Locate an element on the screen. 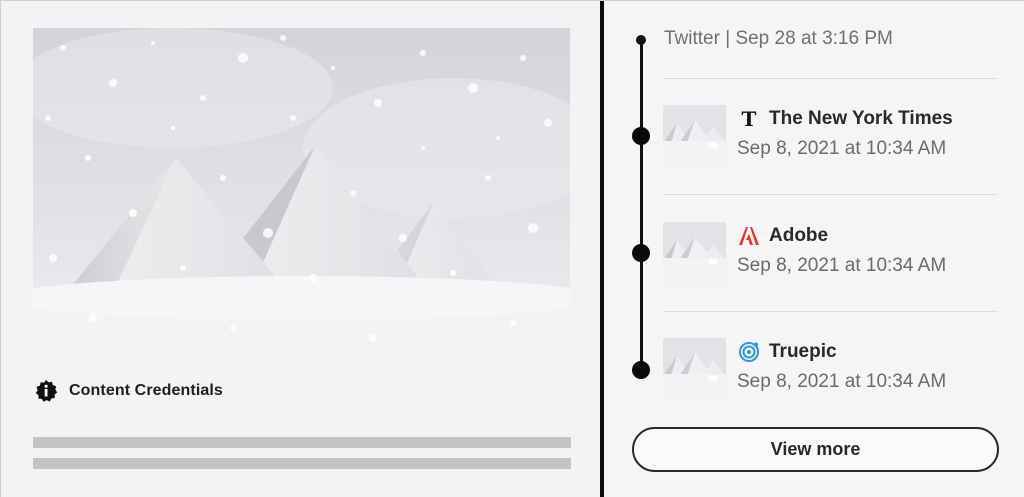  svg-text: T is located at coordinates (749, 119).